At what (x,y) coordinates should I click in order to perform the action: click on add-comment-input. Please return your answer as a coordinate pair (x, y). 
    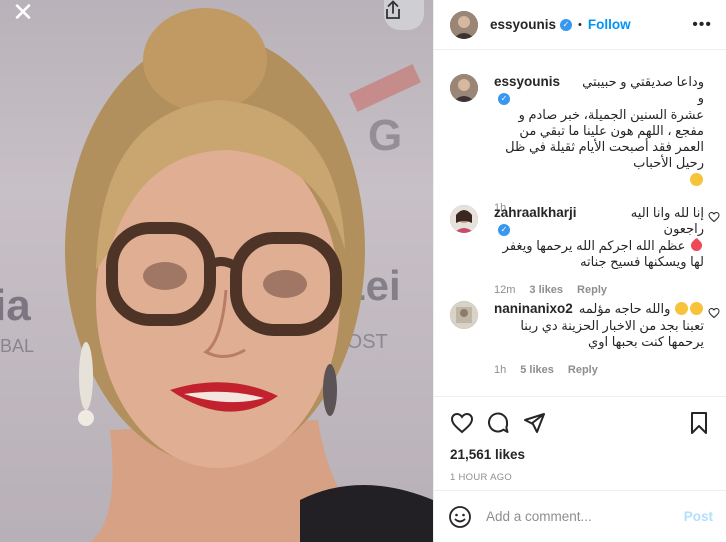
    Looking at the image, I should click on (585, 516).